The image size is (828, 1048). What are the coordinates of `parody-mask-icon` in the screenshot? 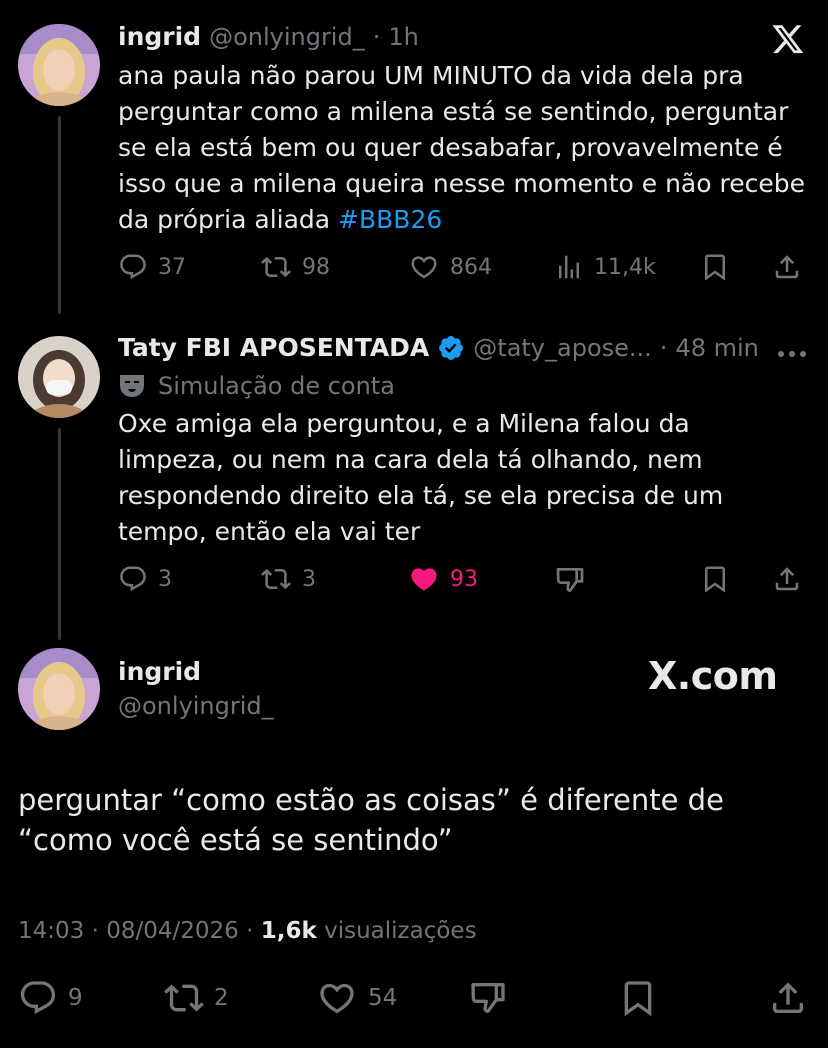 It's located at (132, 386).